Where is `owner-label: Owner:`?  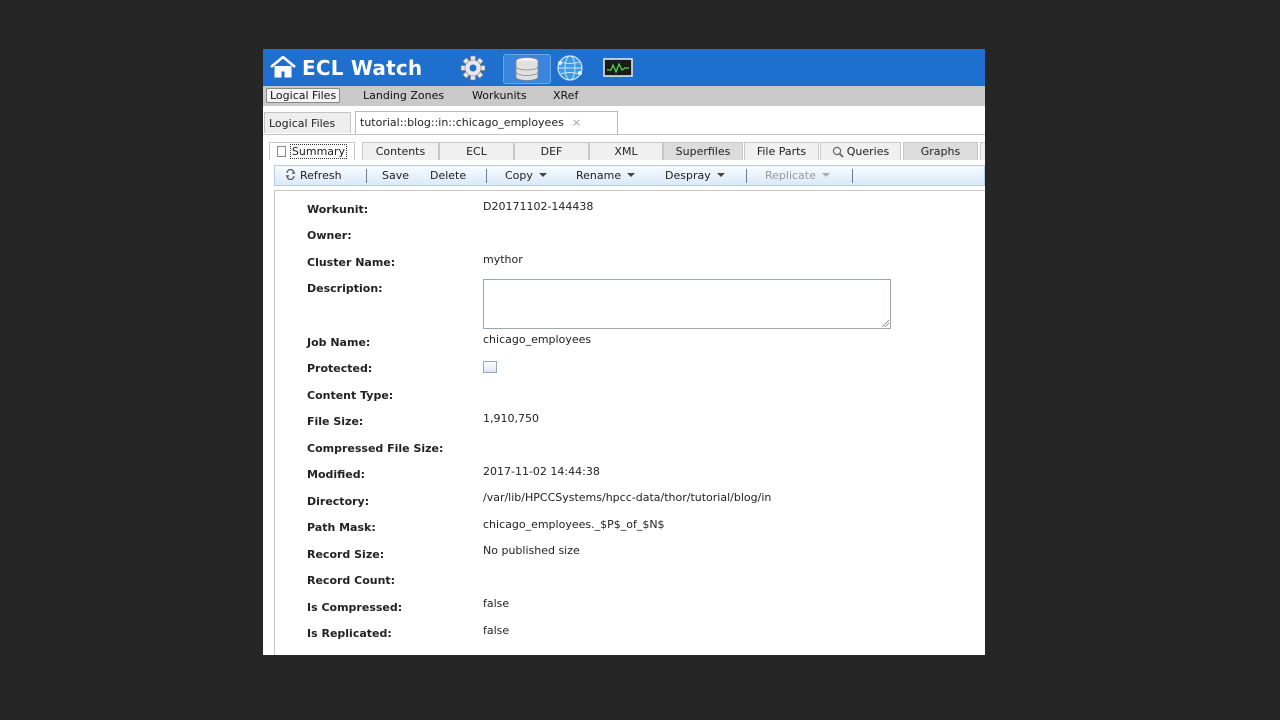 owner-label: Owner: is located at coordinates (329, 235).